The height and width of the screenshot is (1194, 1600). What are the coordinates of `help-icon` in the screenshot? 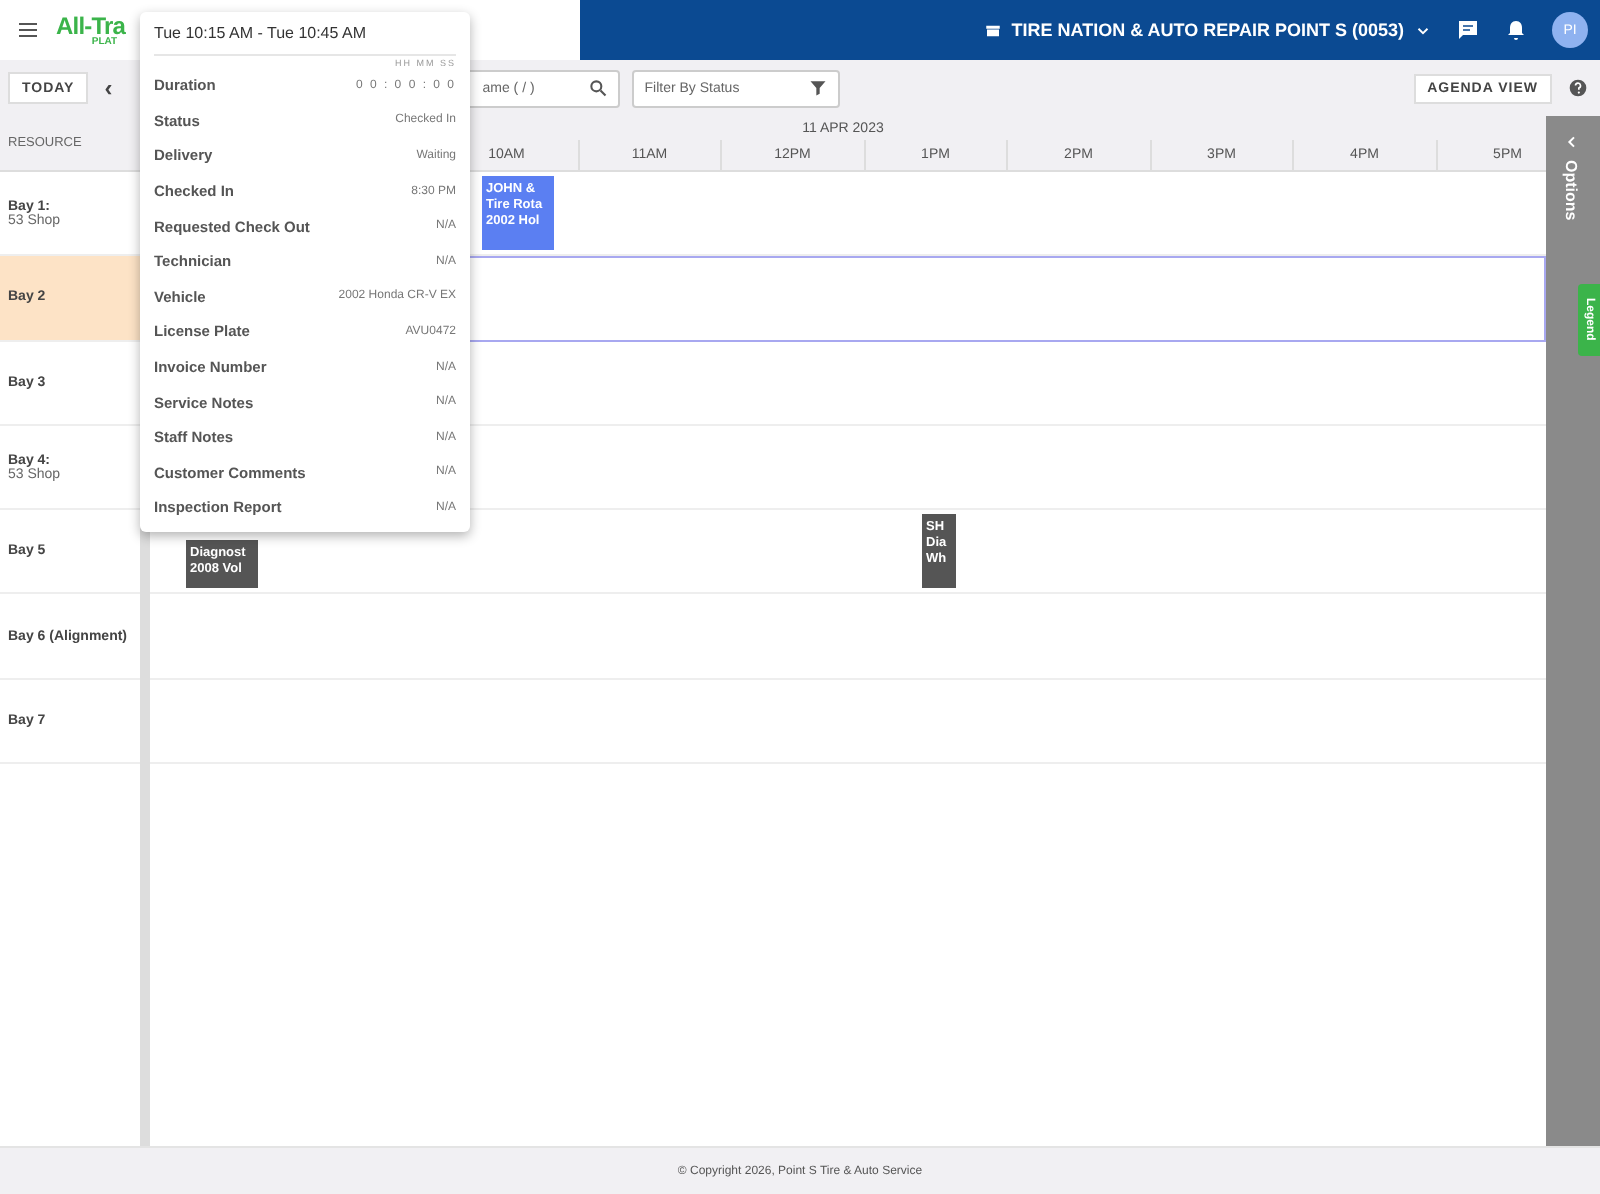 It's located at (1578, 88).